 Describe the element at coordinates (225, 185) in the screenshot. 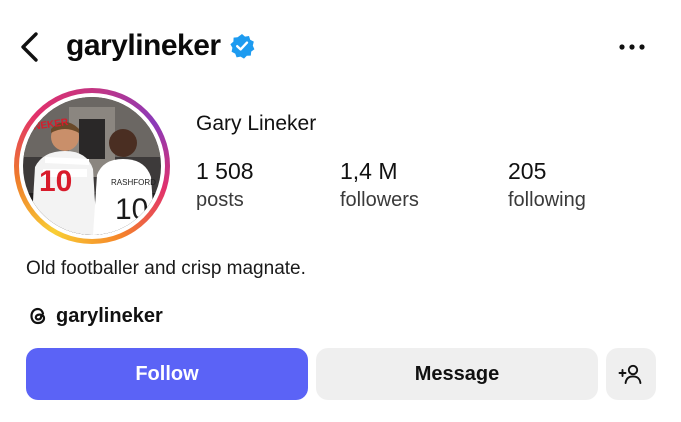

I see `stat-posts: 1 508 posts` at that location.